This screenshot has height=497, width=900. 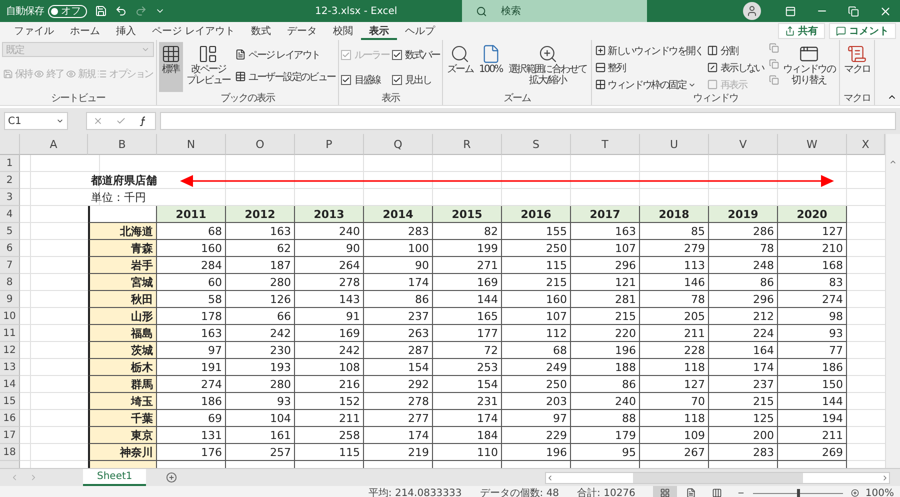 I want to click on scroll-right-icon, so click(x=885, y=478).